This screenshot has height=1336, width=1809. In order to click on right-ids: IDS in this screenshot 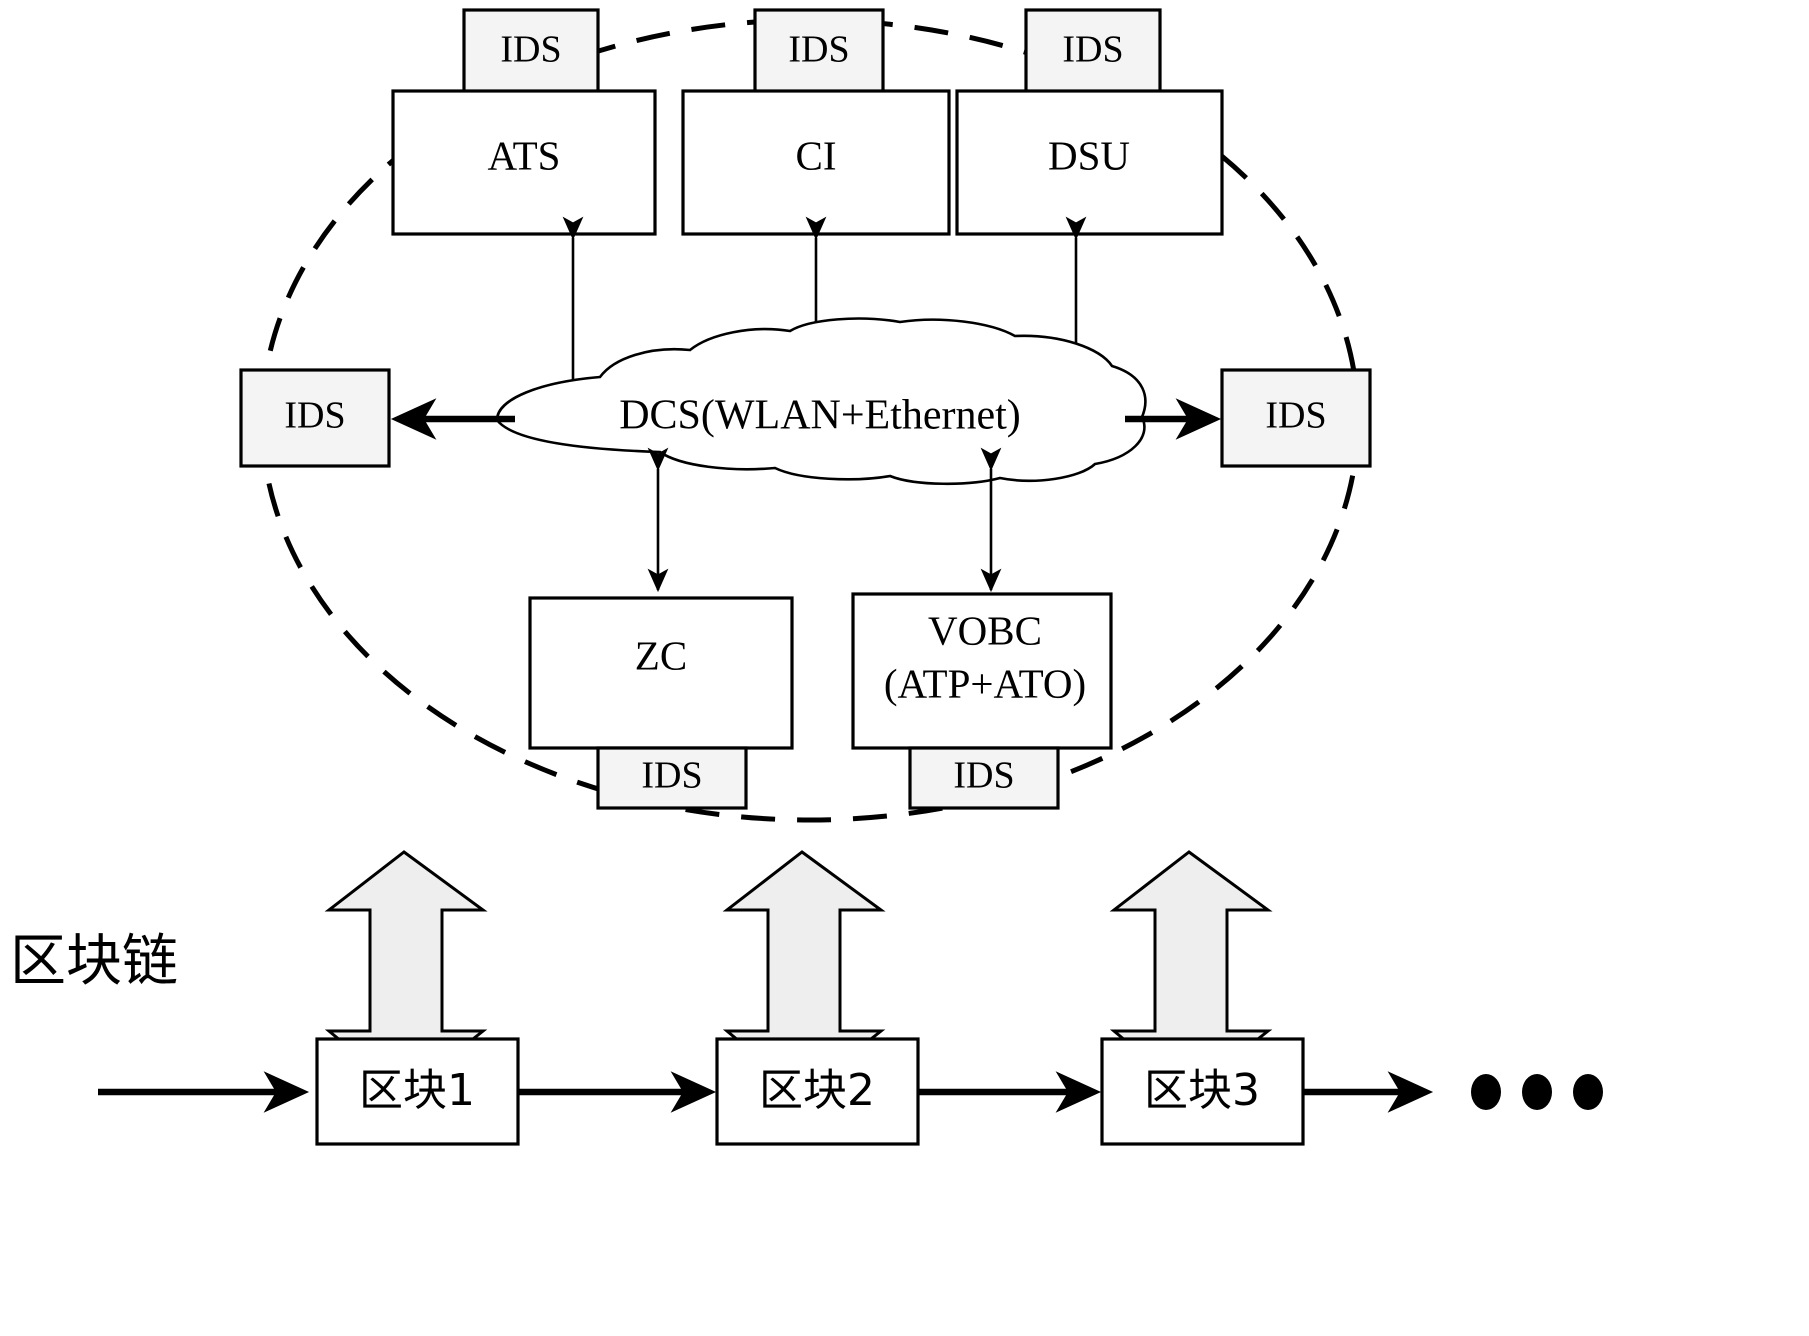, I will do `click(1296, 418)`.